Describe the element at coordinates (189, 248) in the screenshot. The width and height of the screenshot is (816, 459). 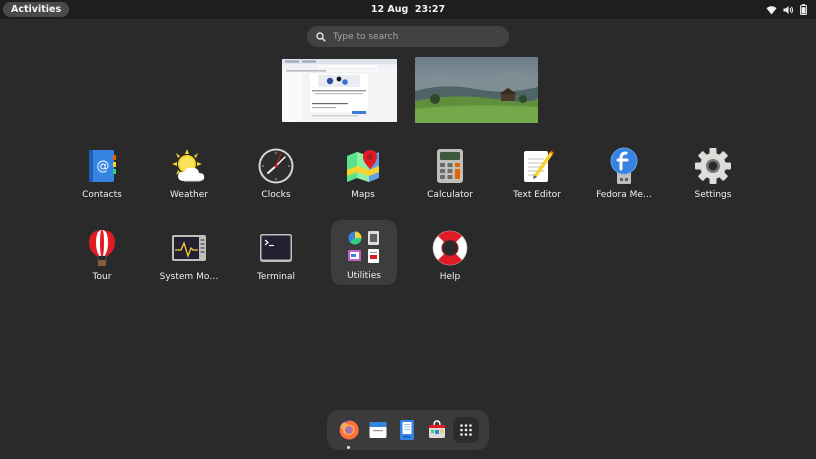
I see `system-monitor-icon` at that location.